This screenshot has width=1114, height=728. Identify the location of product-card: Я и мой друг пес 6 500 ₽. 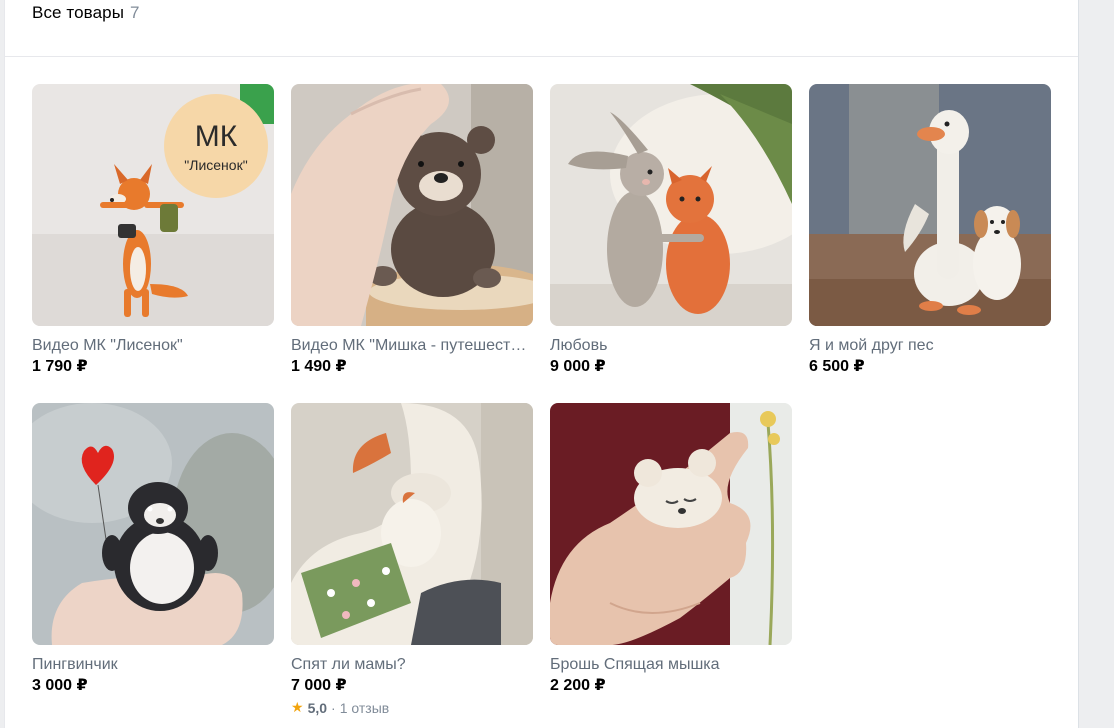
(930, 243).